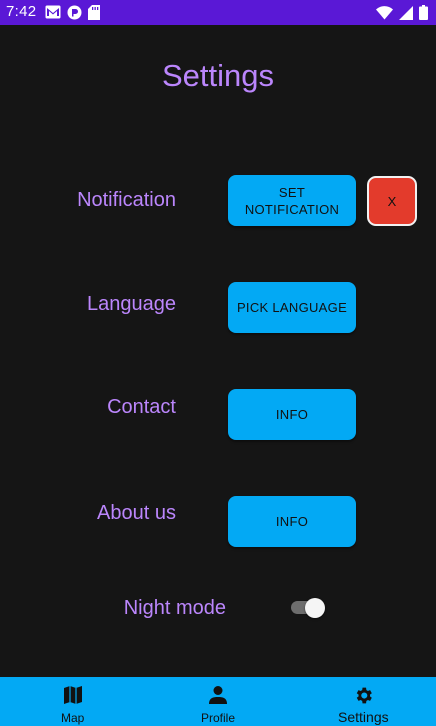 The image size is (436, 726). I want to click on switch-thumb, so click(315, 608).